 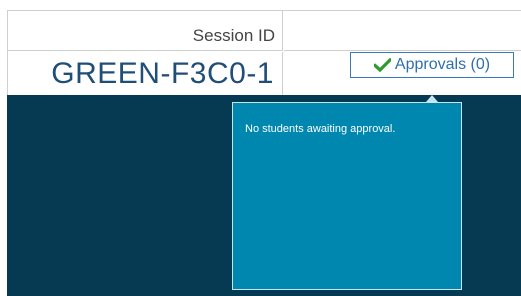 What do you see at coordinates (432, 98) in the screenshot?
I see `popover-arrow` at bounding box center [432, 98].